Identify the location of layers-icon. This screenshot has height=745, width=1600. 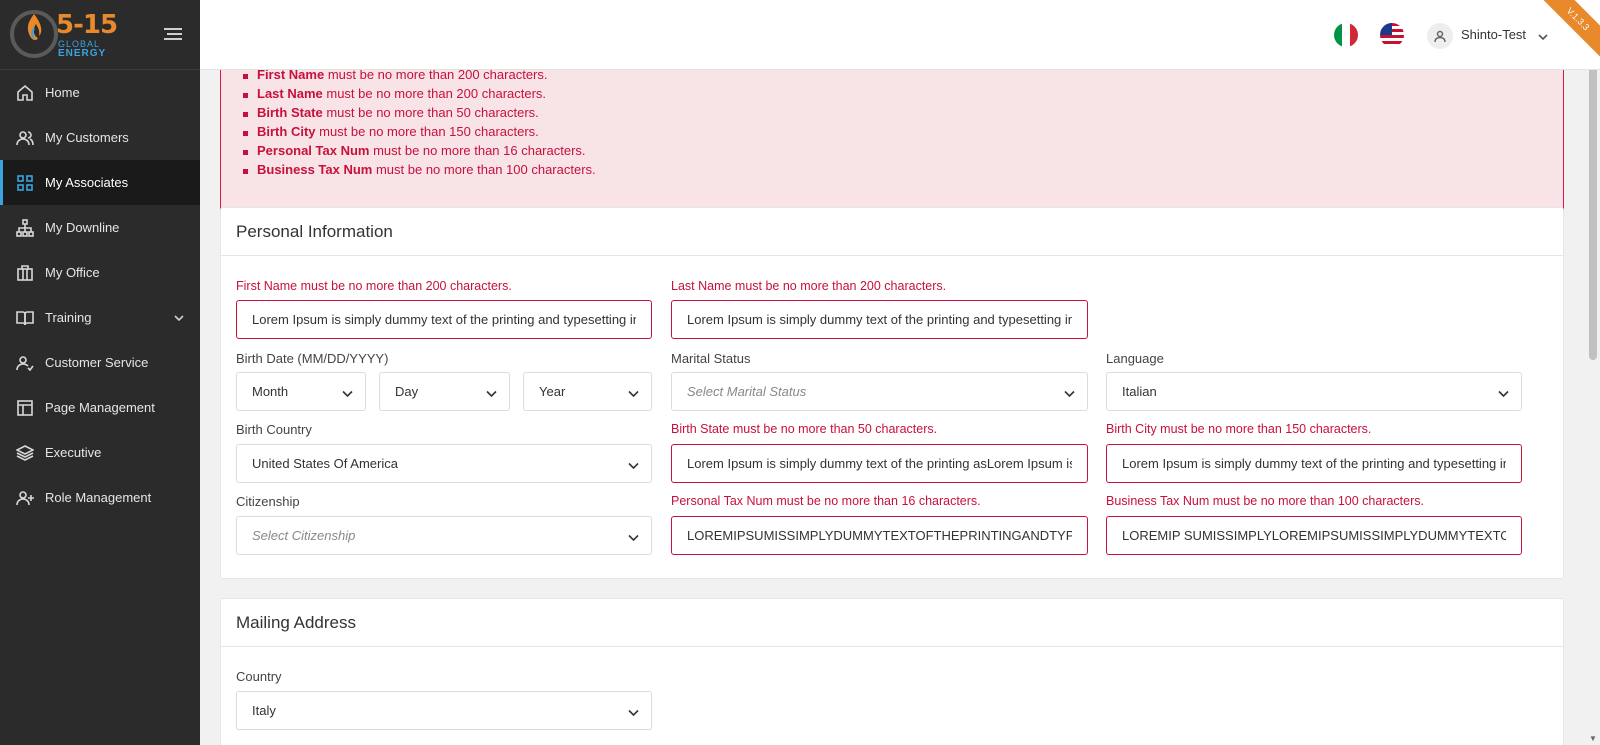
(25, 453).